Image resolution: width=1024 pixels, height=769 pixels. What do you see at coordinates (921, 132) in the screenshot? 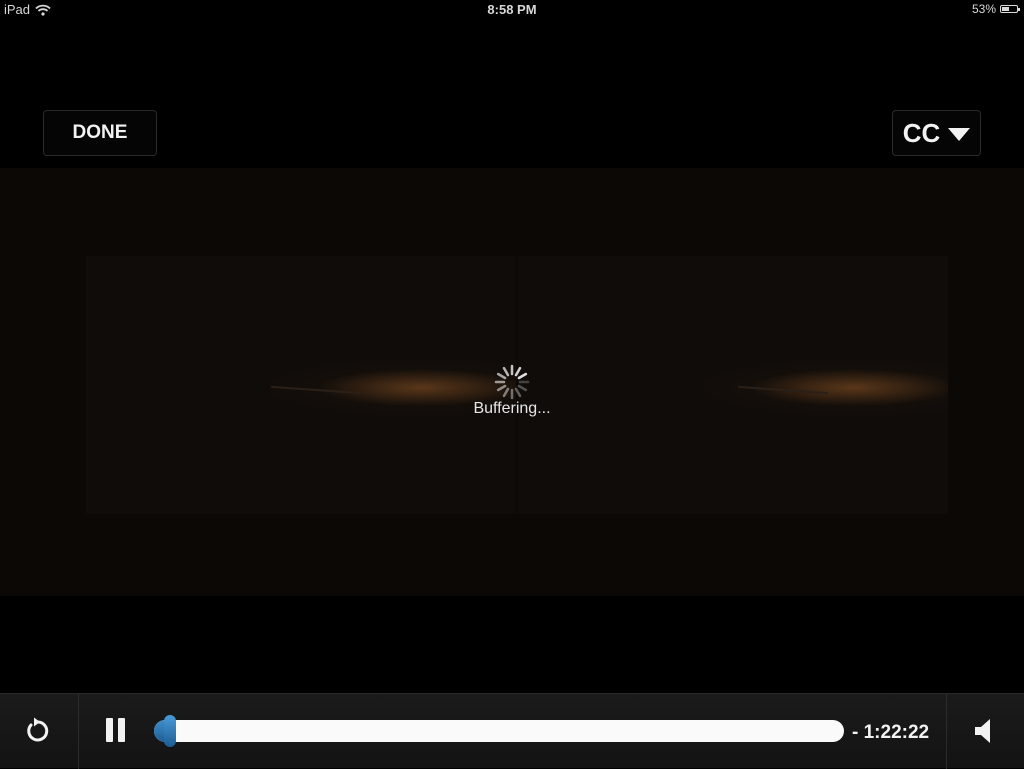
I see `cc-label: CC` at bounding box center [921, 132].